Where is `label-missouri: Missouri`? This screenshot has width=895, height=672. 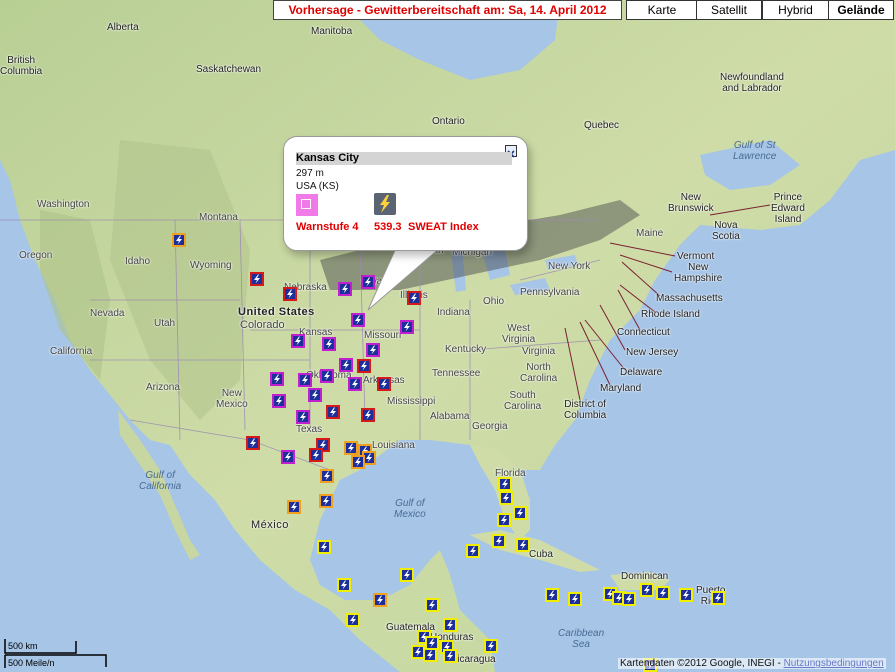 label-missouri: Missouri is located at coordinates (383, 335).